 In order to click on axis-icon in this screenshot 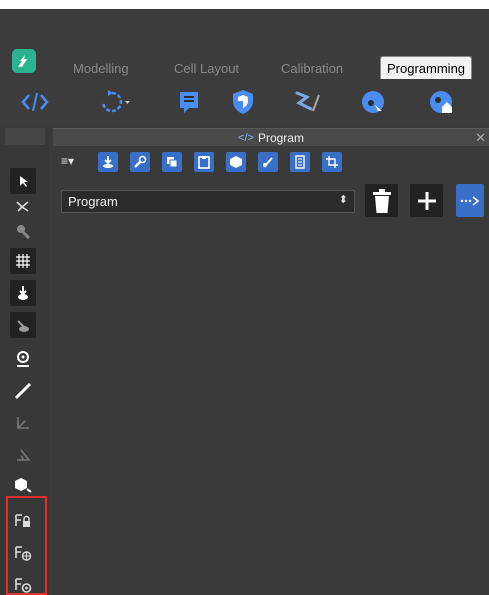, I will do `click(23, 423)`.